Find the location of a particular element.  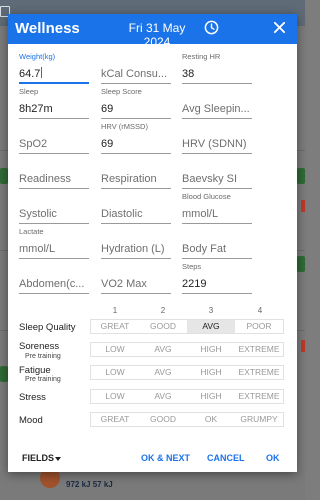

lactate-placeholder: mmol/L is located at coordinates (37, 249).